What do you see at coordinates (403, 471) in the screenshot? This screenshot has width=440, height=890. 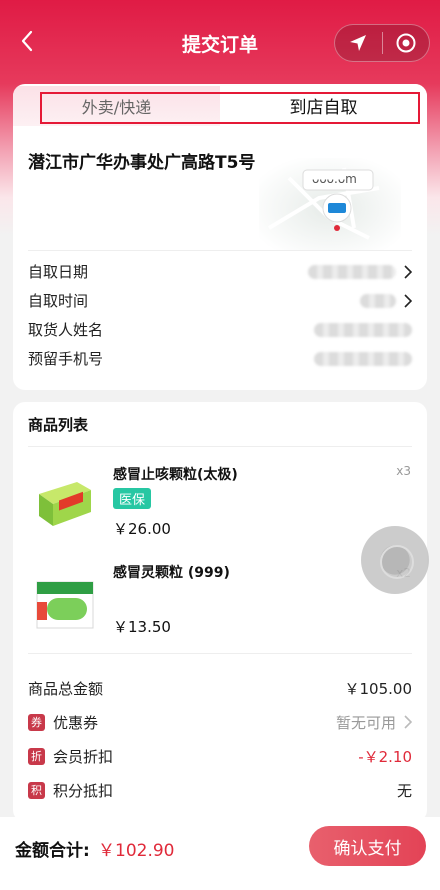 I see `product-qty: x3` at bounding box center [403, 471].